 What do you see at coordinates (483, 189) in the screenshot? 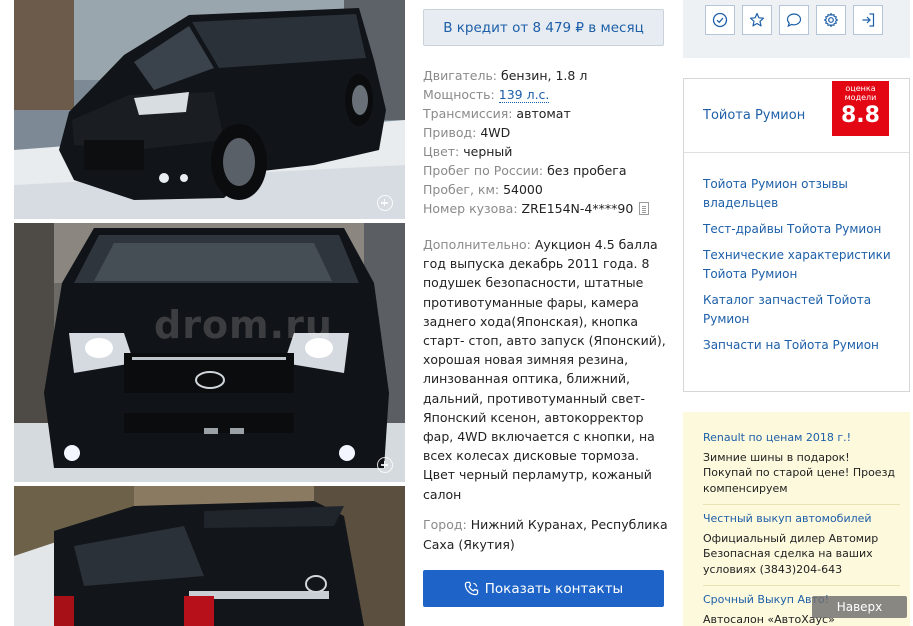
I see `spec-mileage: Пробег, км: 54000` at bounding box center [483, 189].